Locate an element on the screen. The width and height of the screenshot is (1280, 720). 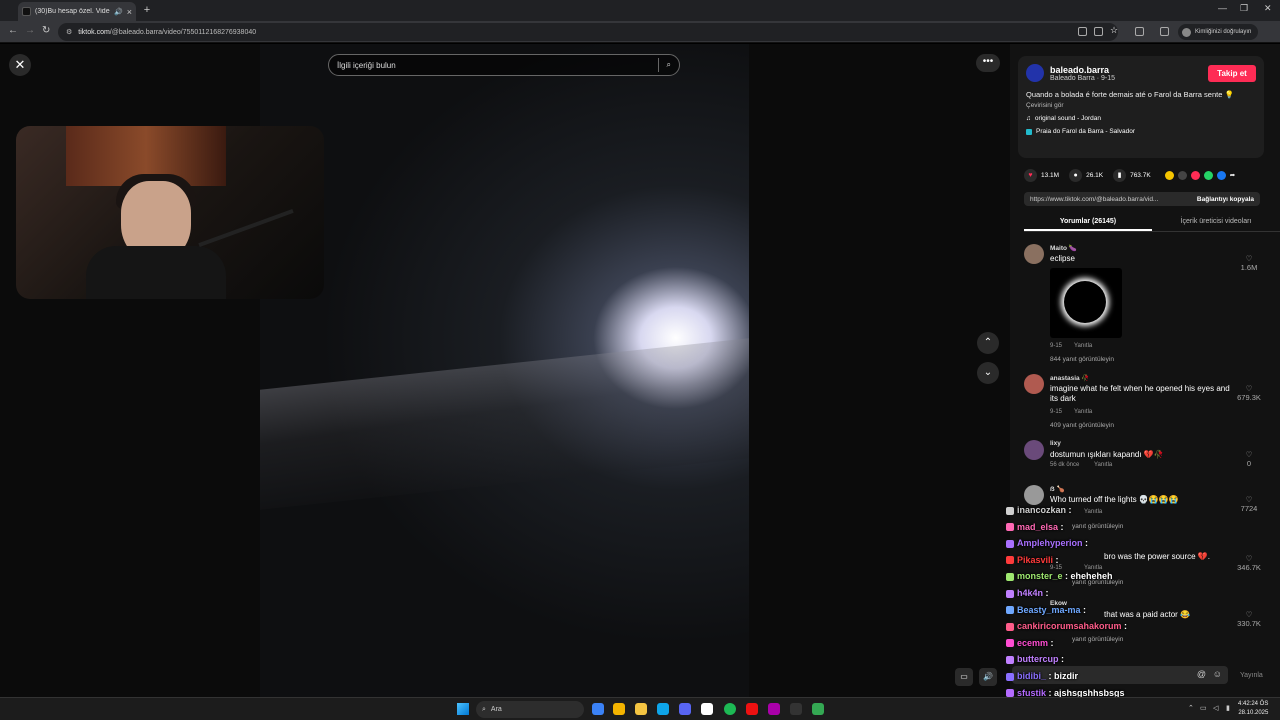
discord-icon is located at coordinates (685, 709).